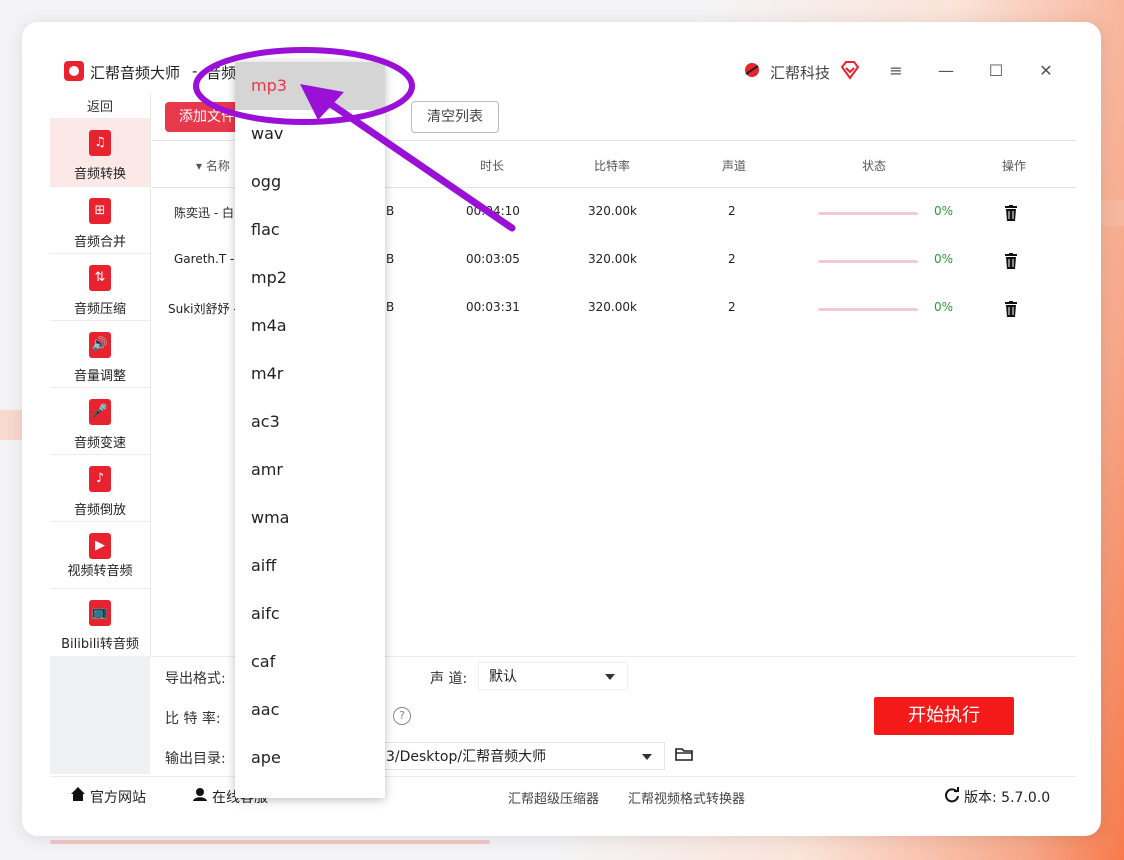 This screenshot has width=1124, height=860. Describe the element at coordinates (99, 510) in the screenshot. I see `sidebar-item-label: 音频倒放` at that location.